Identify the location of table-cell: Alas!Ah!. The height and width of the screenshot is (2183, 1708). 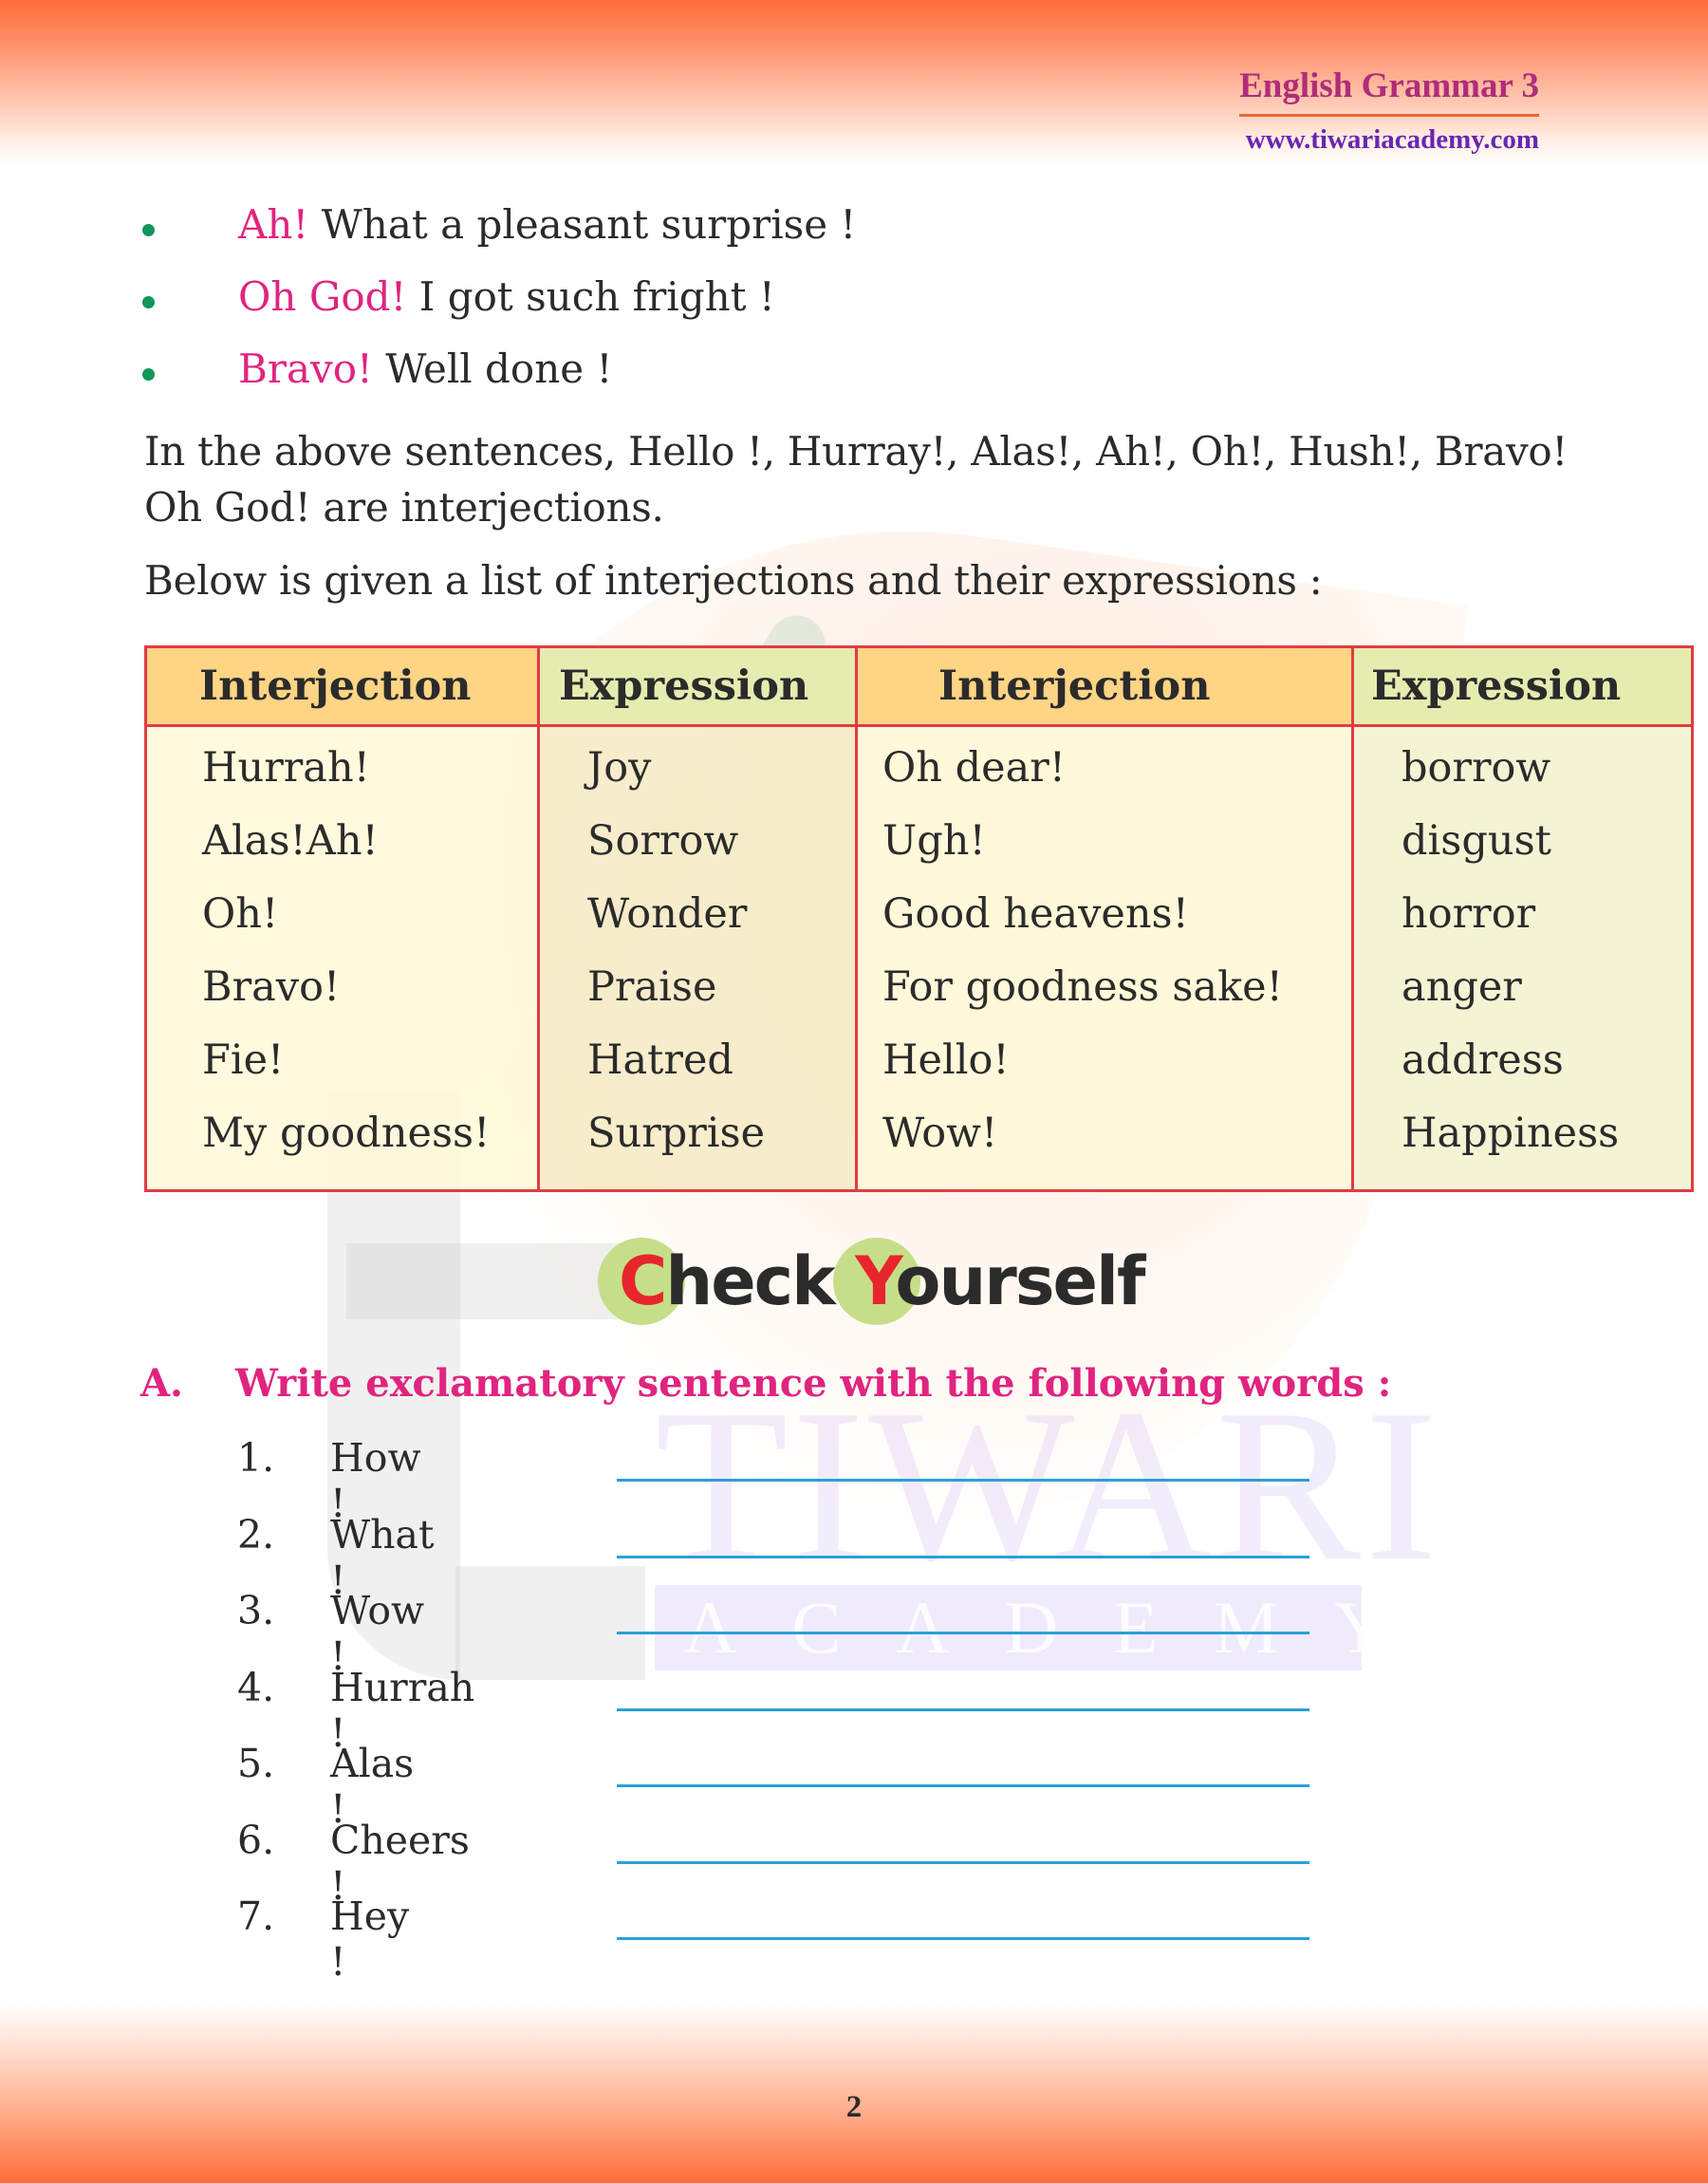
(342, 840).